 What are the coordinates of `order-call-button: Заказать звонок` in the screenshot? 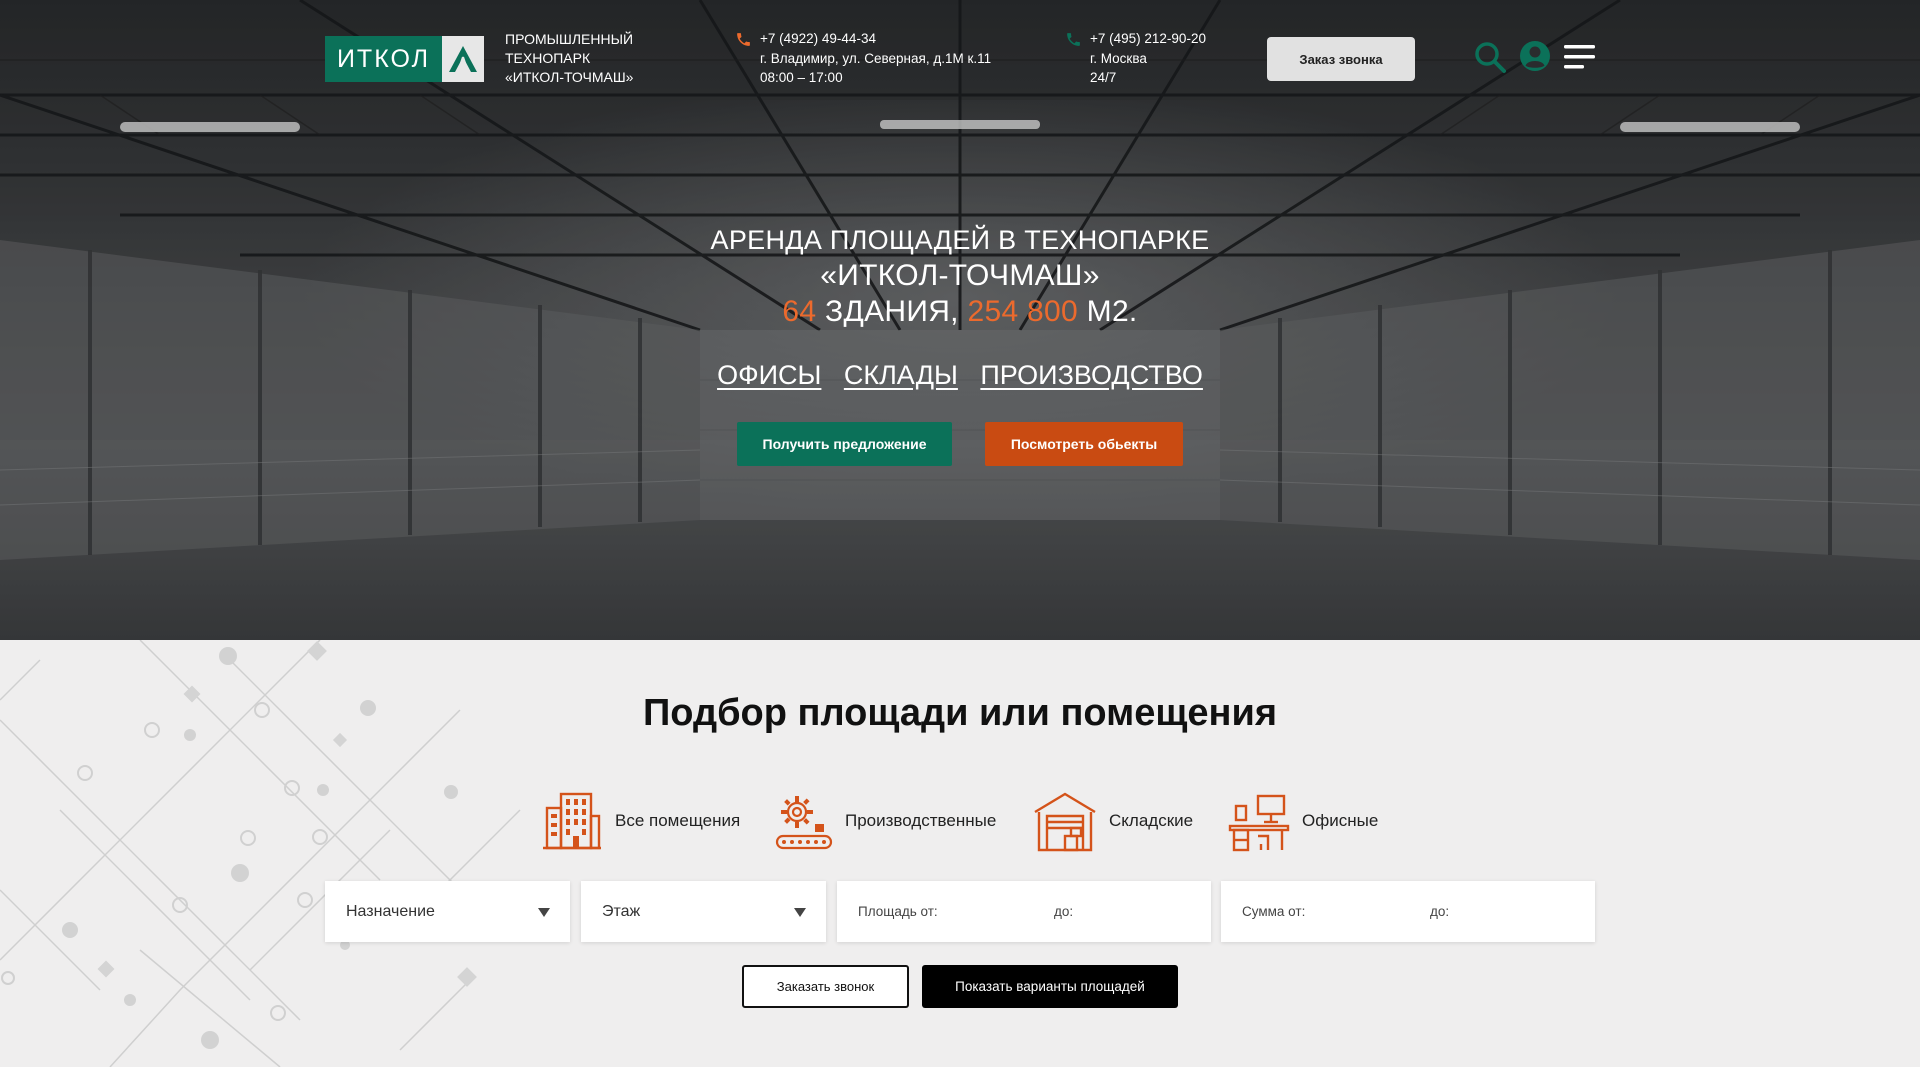 It's located at (825, 986).